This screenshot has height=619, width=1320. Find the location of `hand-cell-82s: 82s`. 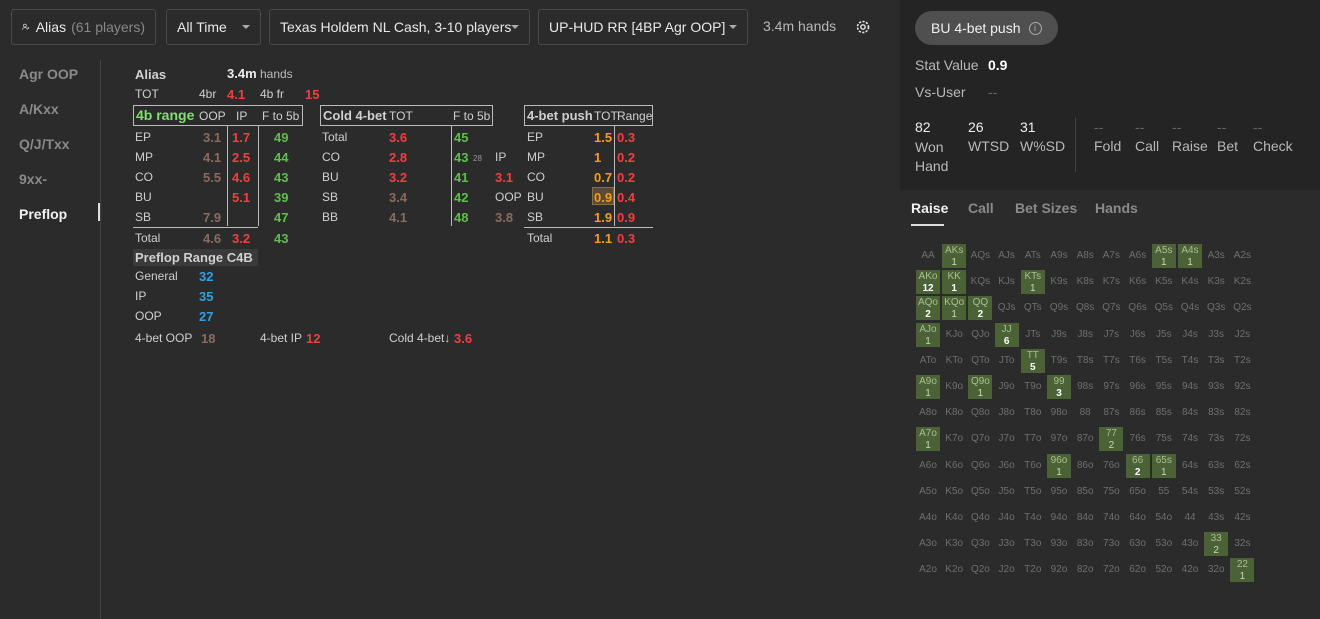

hand-cell-82s: 82s is located at coordinates (1242, 413).